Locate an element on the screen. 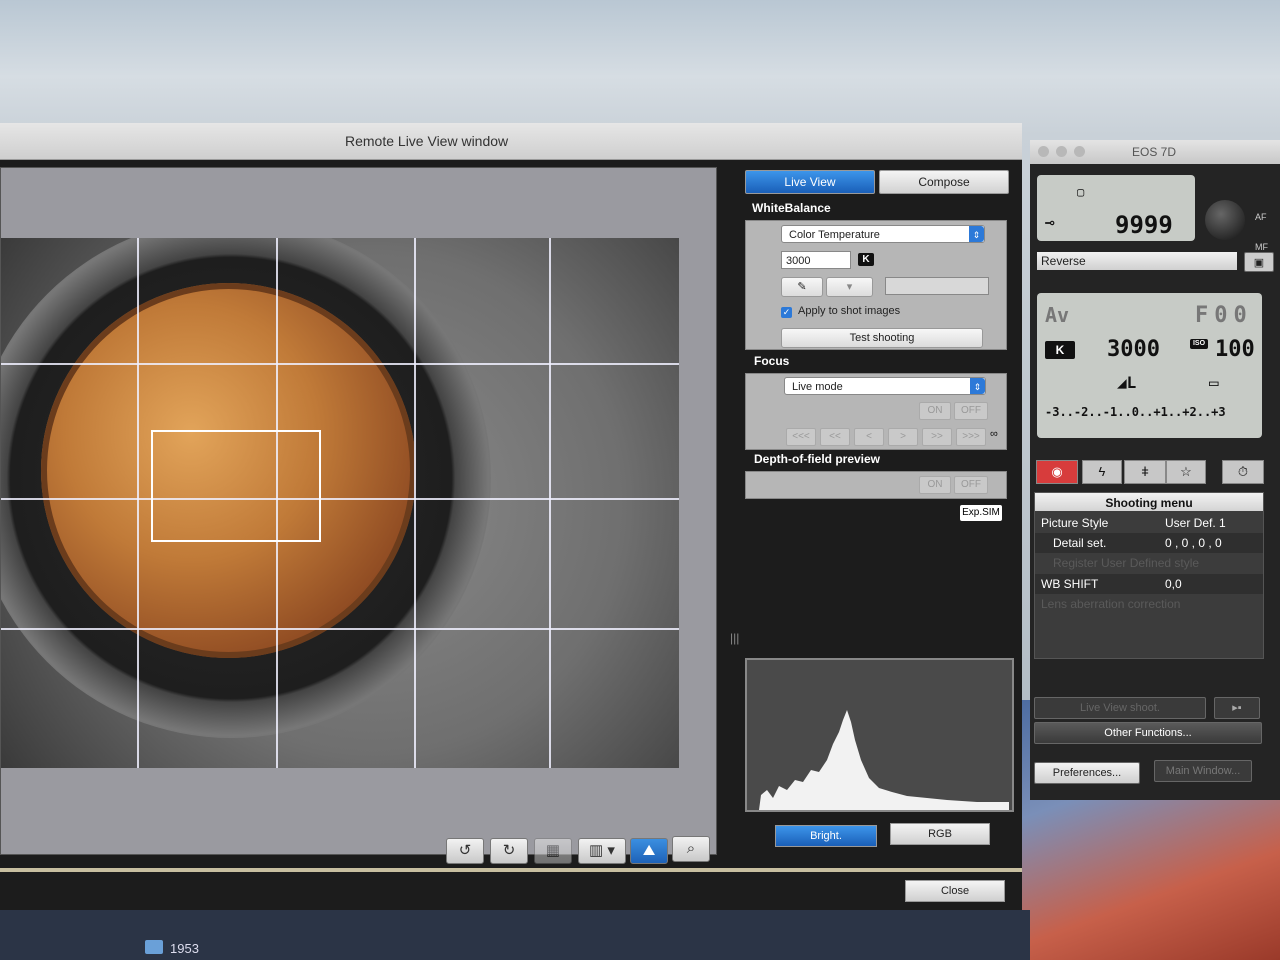  camera-icon: ◉ is located at coordinates (1057, 471).